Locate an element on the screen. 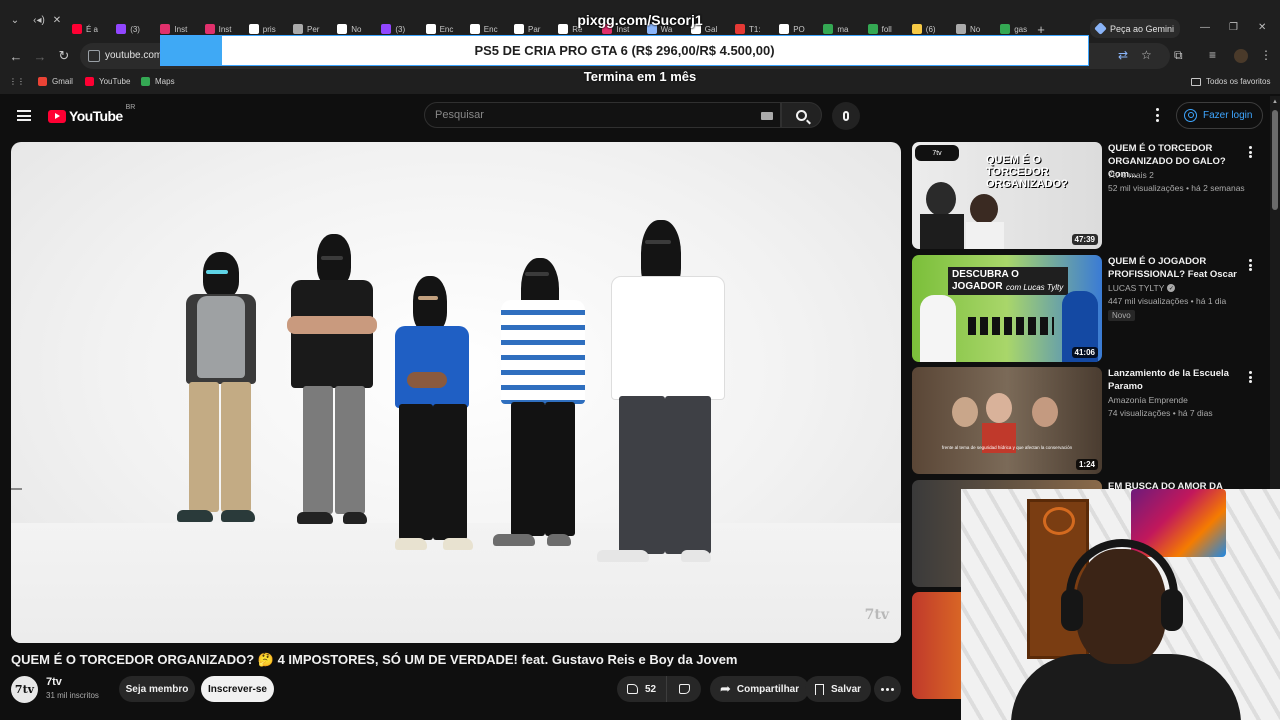  country-code: BR is located at coordinates (130, 107).